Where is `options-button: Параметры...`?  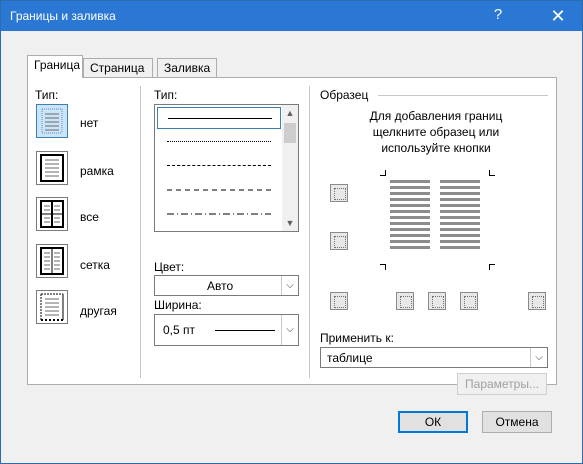
options-button: Параметры... is located at coordinates (502, 384).